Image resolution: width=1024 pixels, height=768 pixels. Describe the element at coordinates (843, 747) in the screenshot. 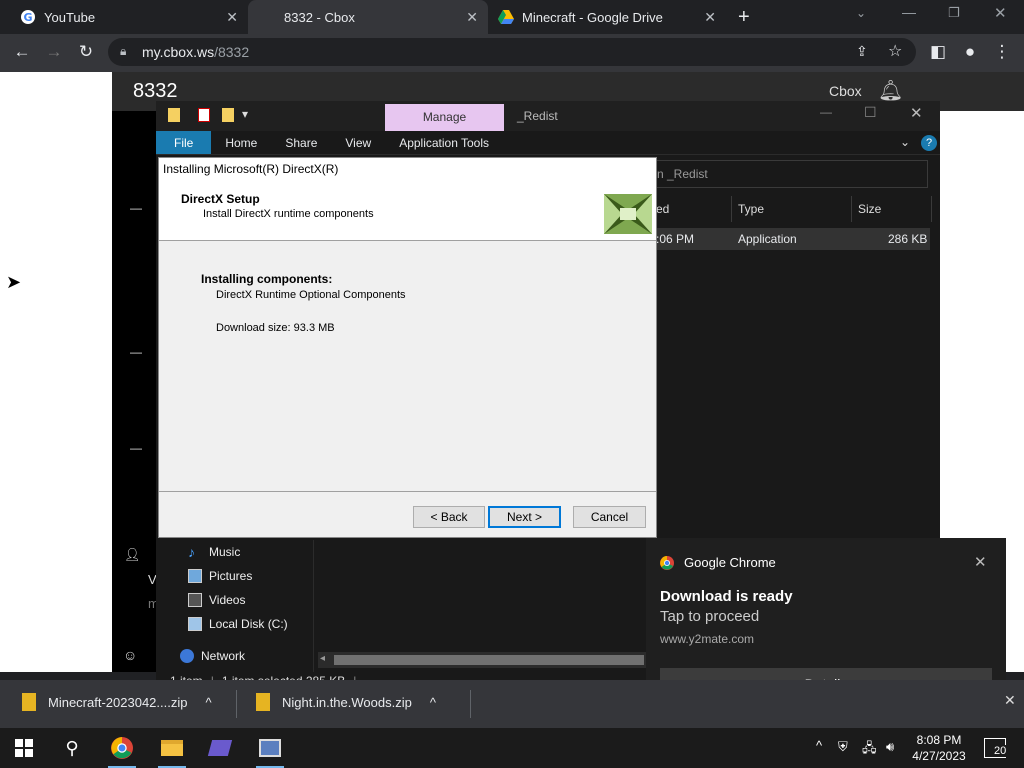

I see `security-icon: ⛨` at that location.